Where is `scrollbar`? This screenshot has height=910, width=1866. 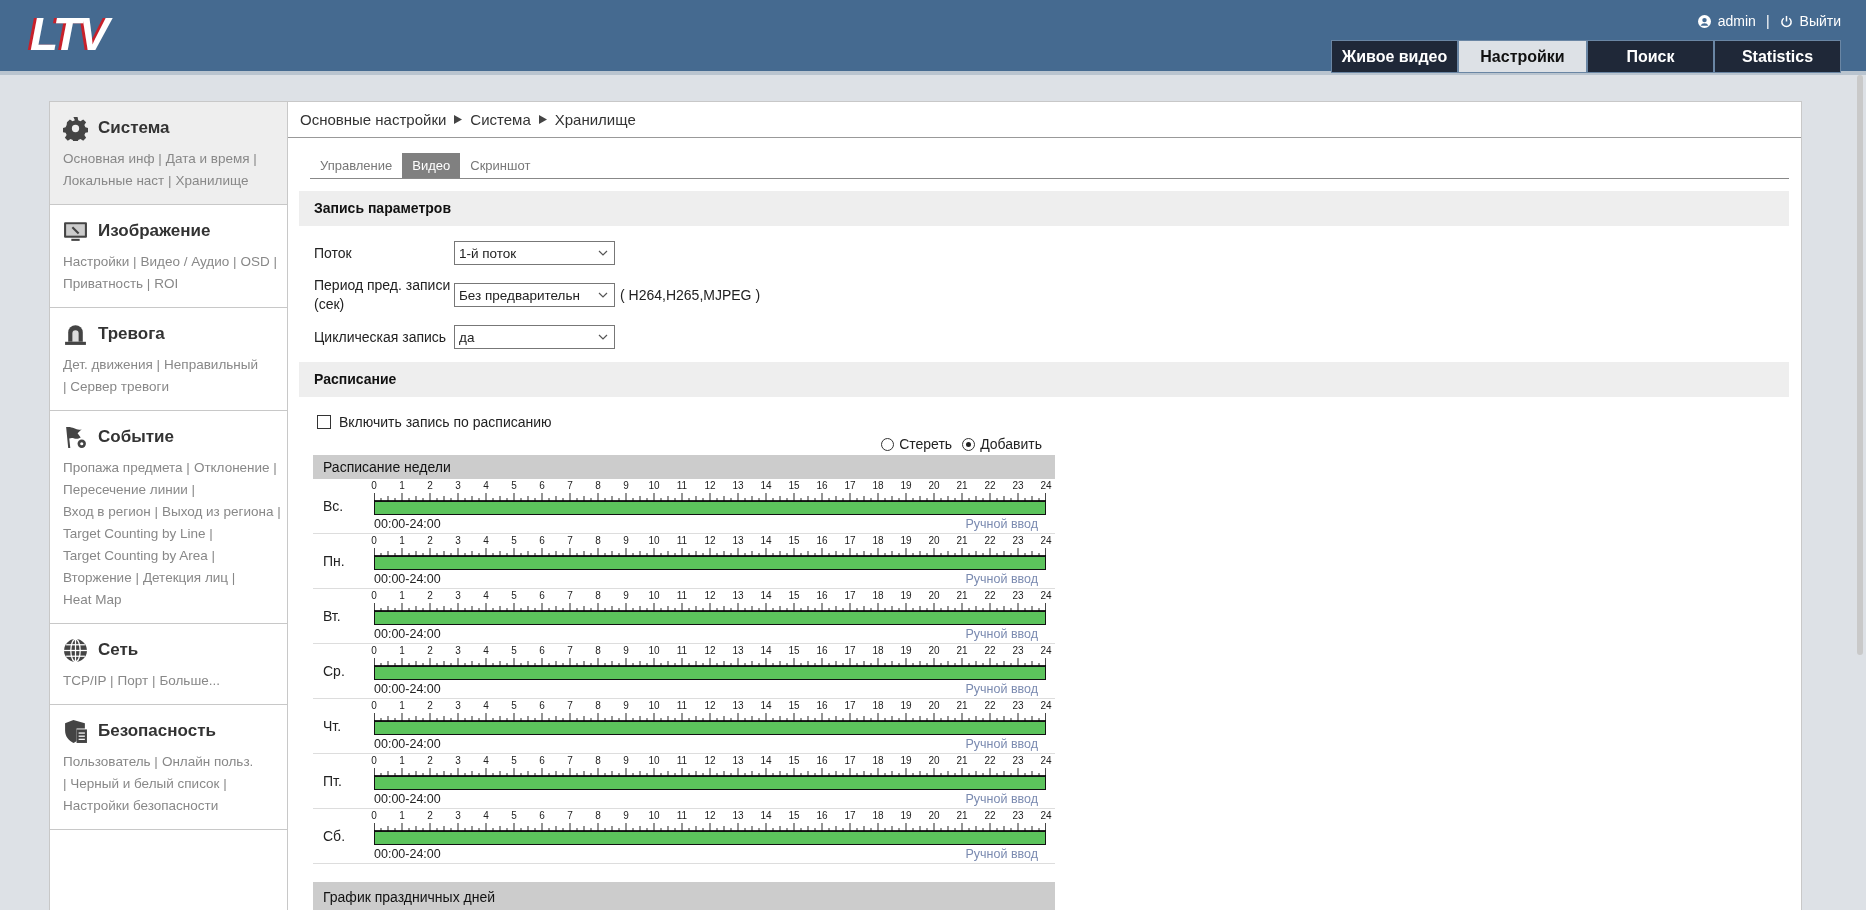
scrollbar is located at coordinates (1860, 365).